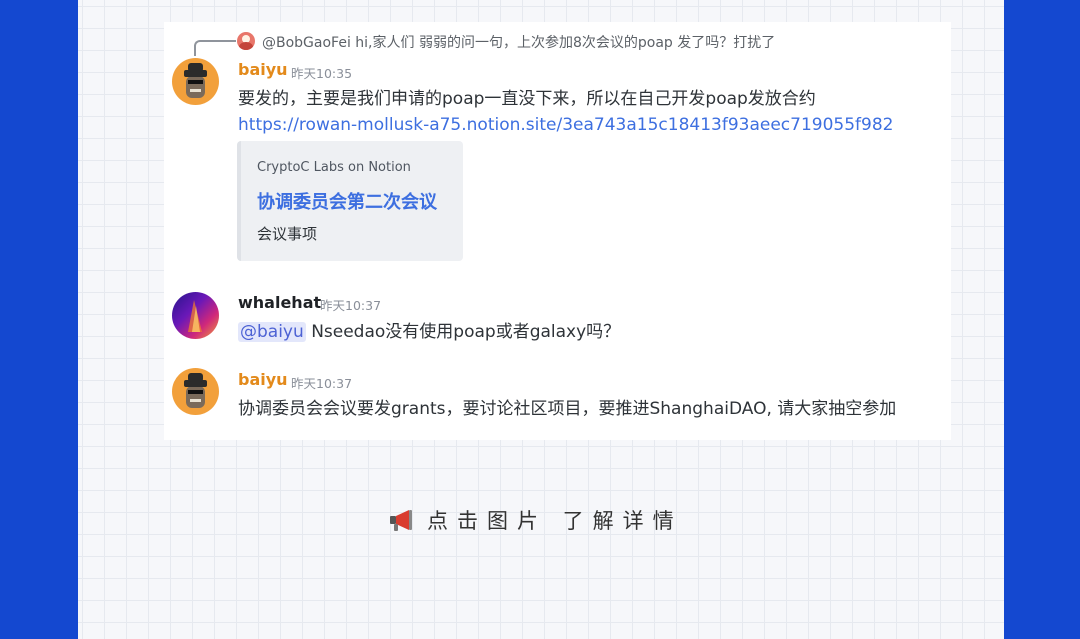  I want to click on embed-provider: CryptoC Labs on Notion, so click(334, 167).